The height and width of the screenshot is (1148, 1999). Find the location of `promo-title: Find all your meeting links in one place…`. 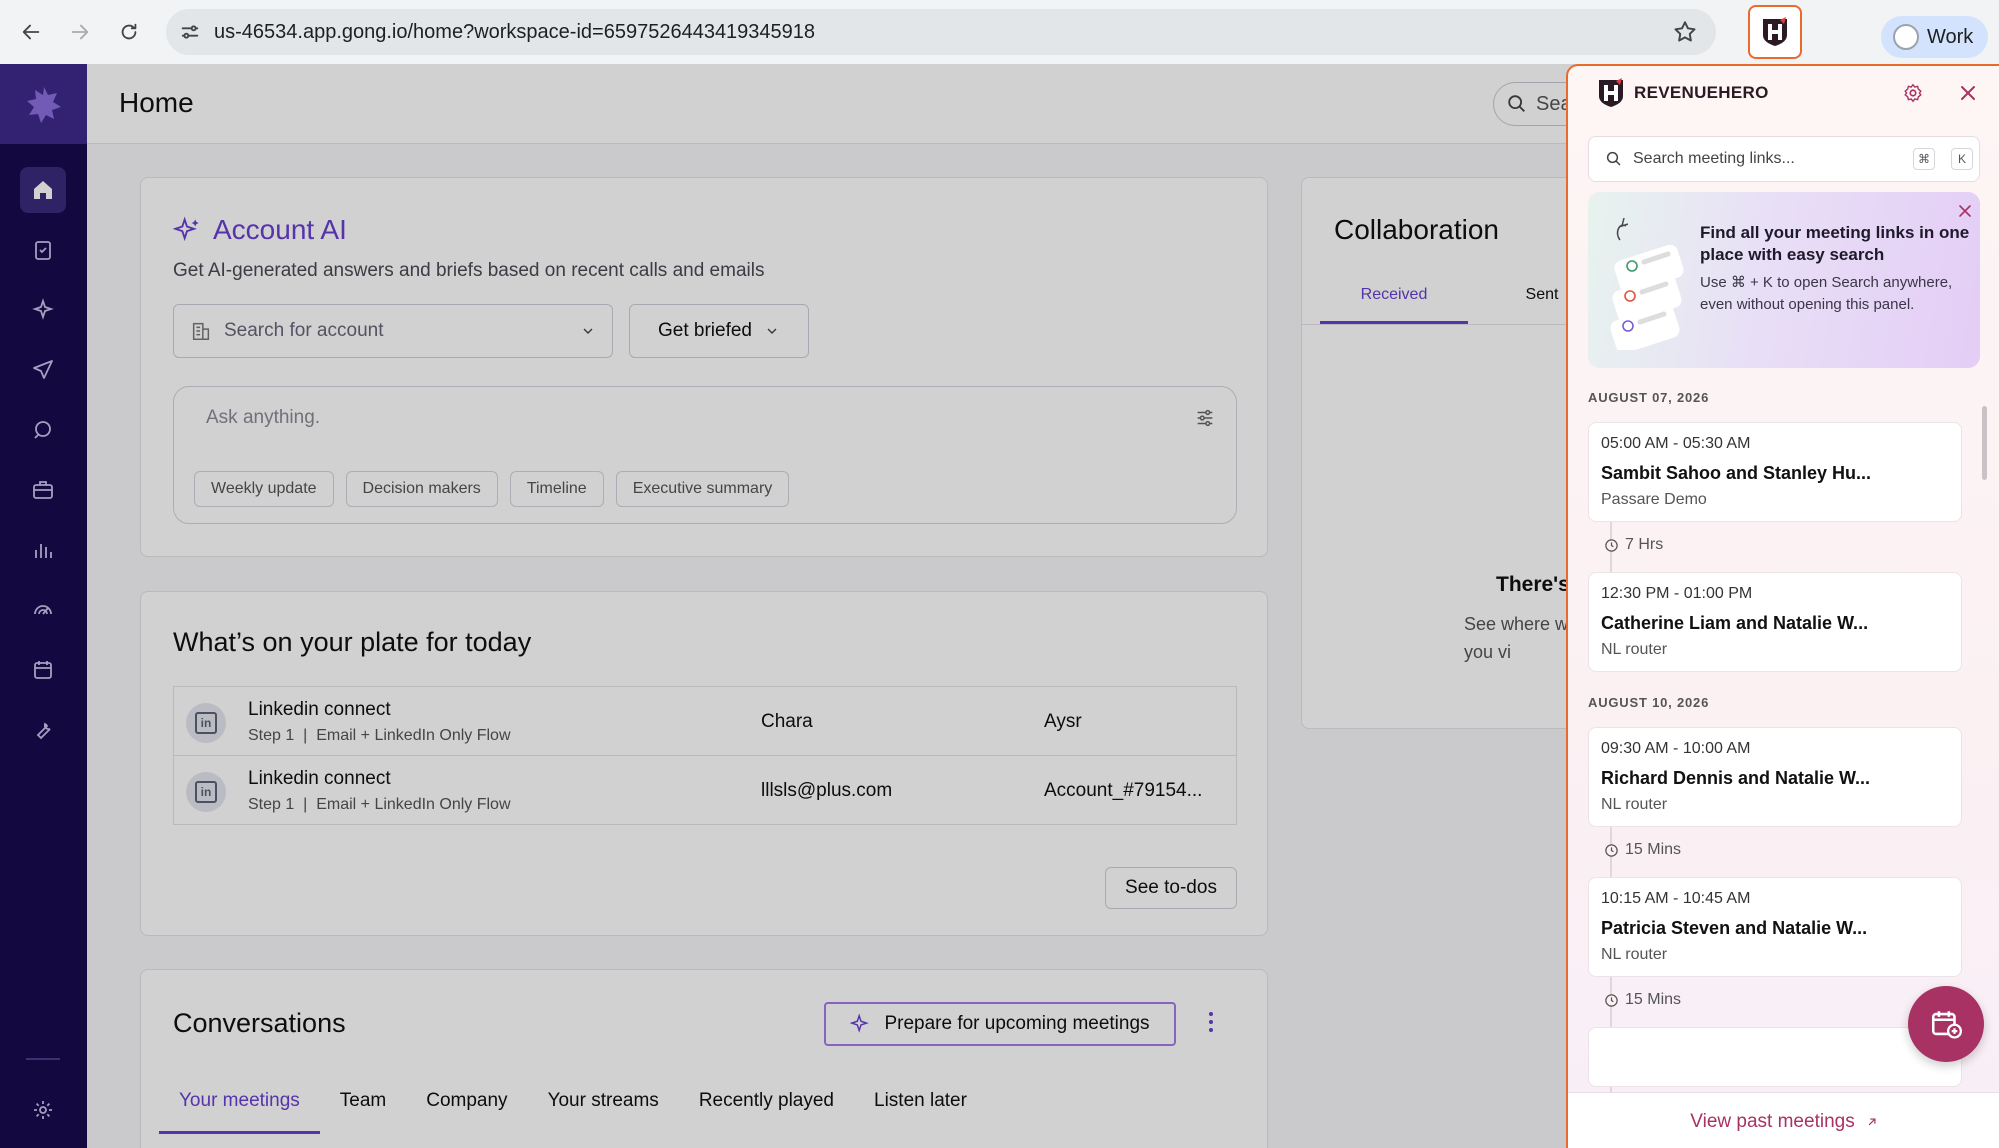

promo-title: Find all your meeting links in one place… is located at coordinates (1835, 243).